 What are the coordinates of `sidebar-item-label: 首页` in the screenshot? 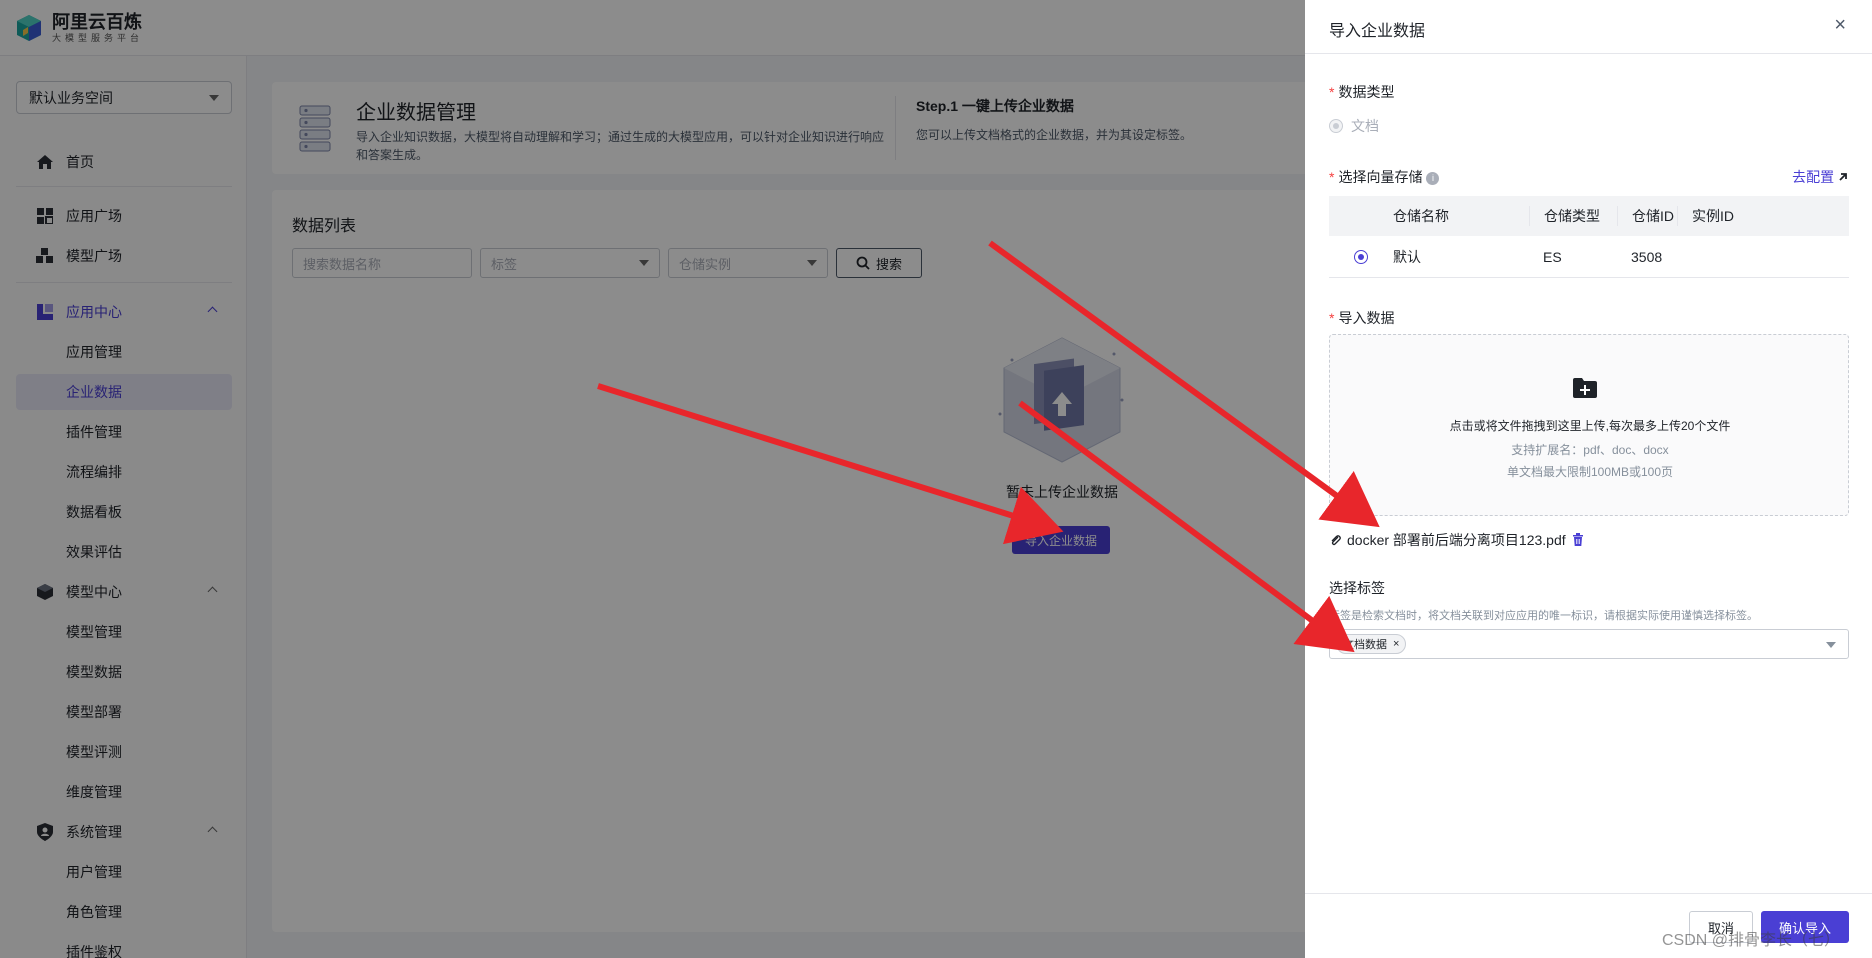 It's located at (80, 162).